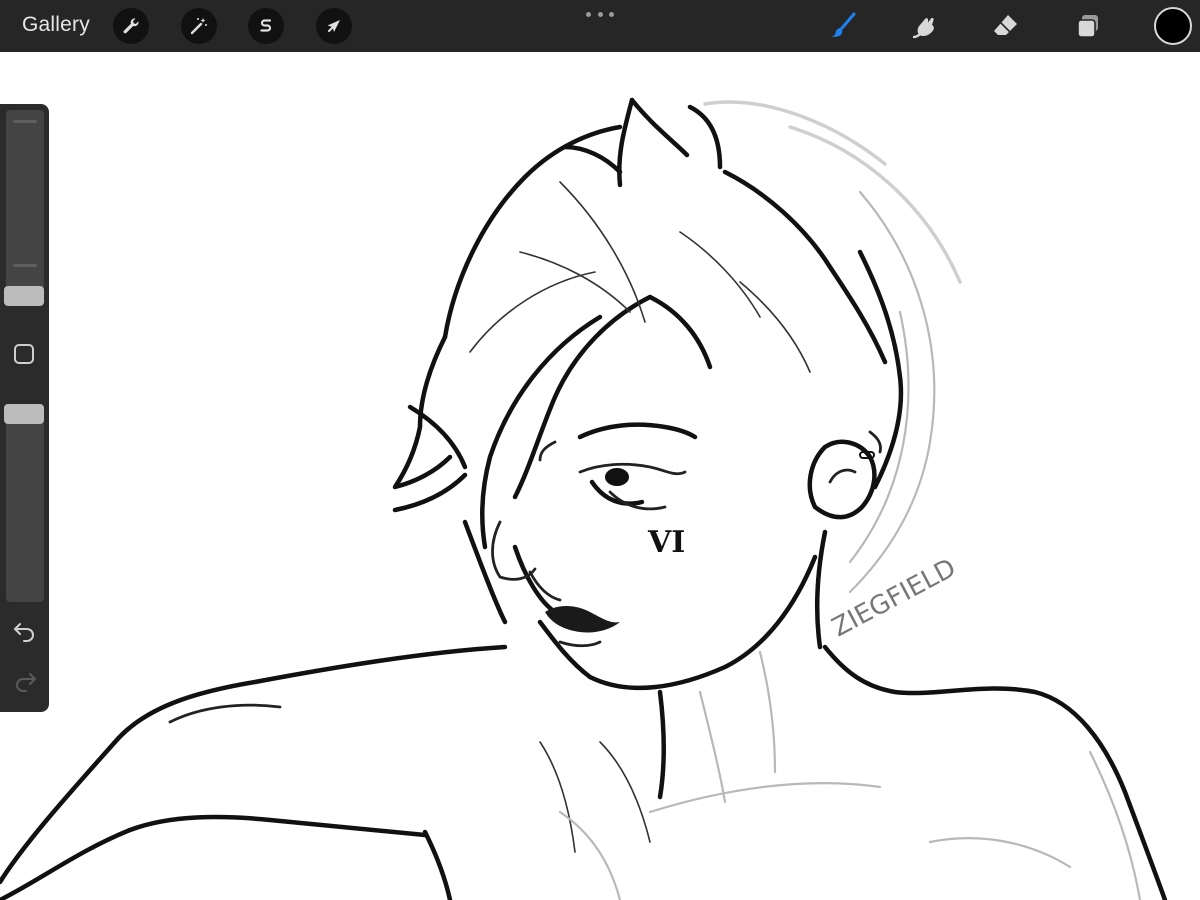 This screenshot has height=900, width=1200. I want to click on layers-icon, so click(1087, 26).